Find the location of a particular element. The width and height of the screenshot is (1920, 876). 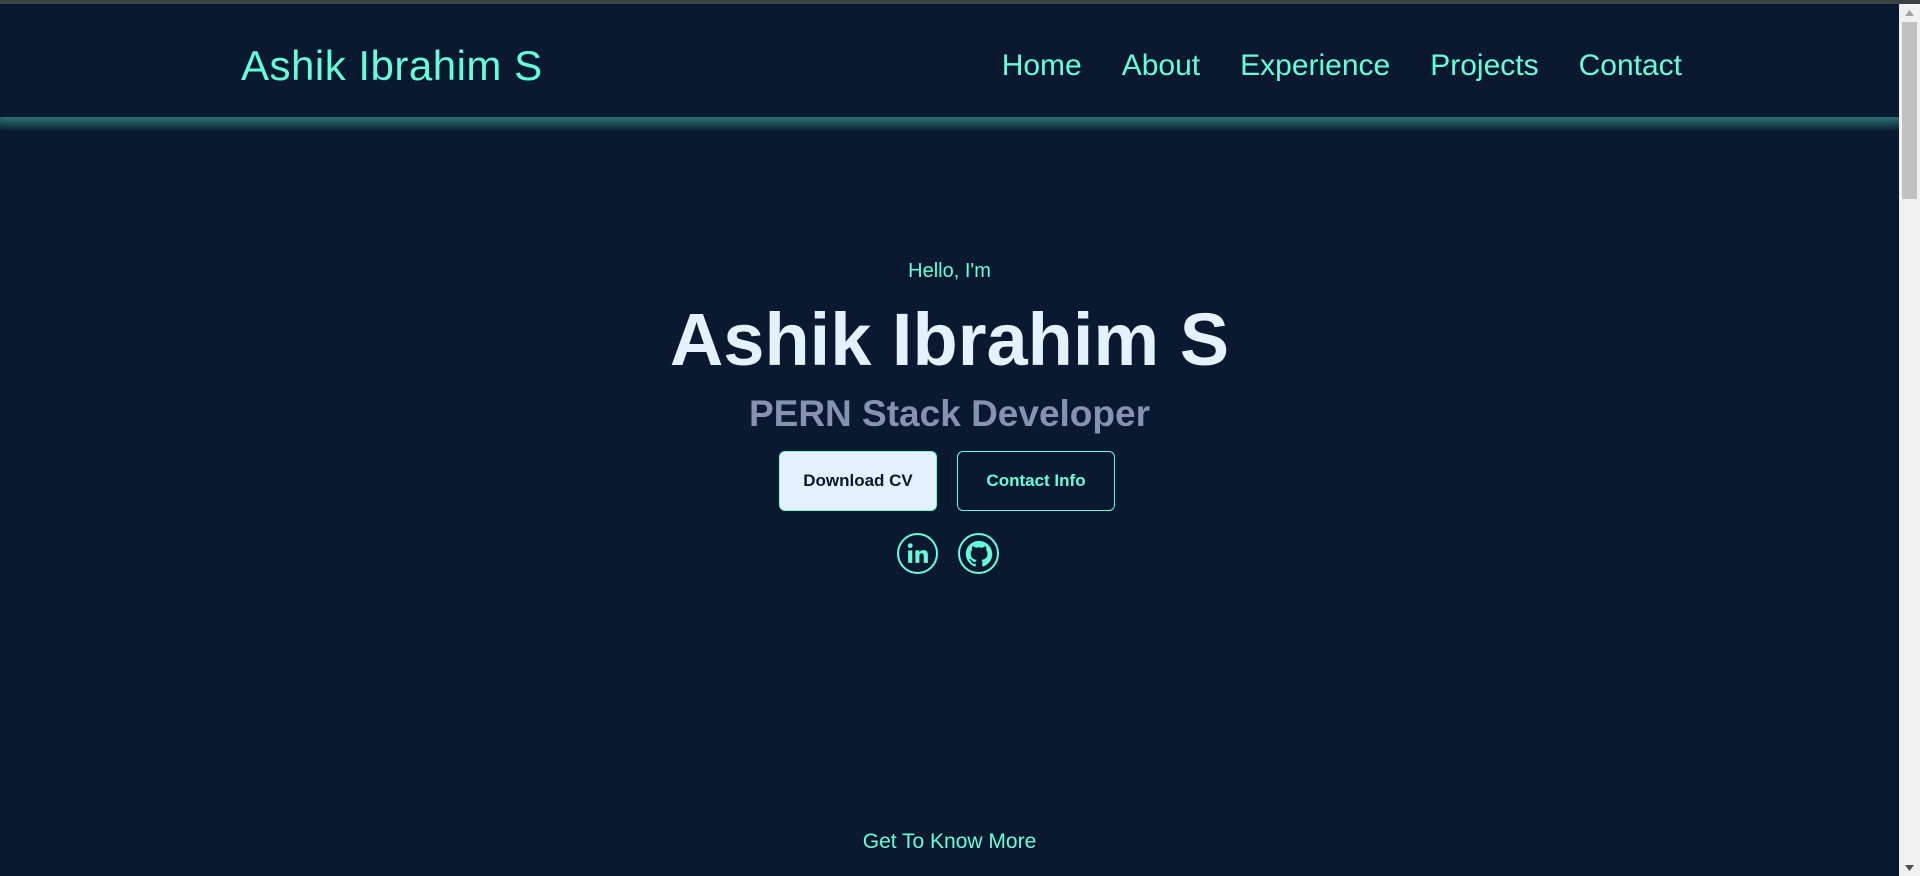

linkedin-icon-glyph is located at coordinates (917, 553).